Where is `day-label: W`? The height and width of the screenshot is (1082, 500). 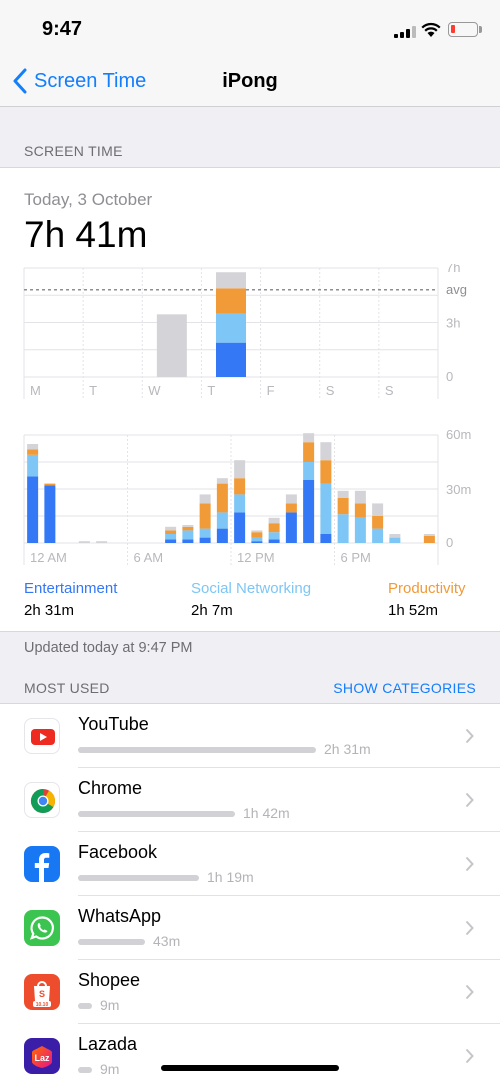 day-label: W is located at coordinates (154, 390).